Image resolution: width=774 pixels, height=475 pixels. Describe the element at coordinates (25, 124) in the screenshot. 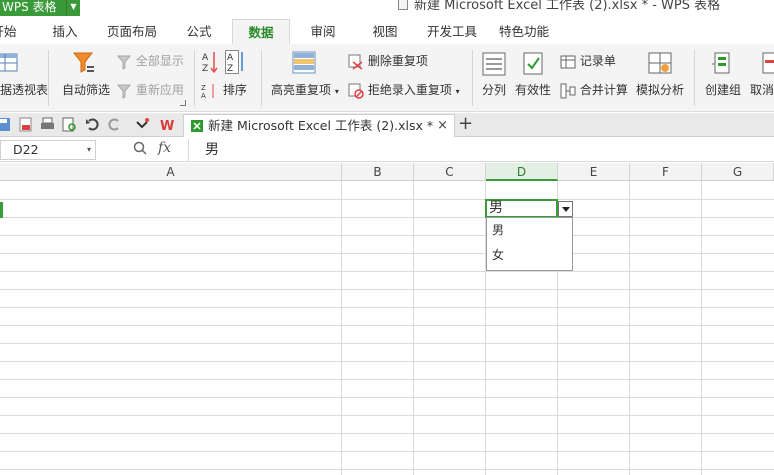

I see `export-pdf-icon` at that location.